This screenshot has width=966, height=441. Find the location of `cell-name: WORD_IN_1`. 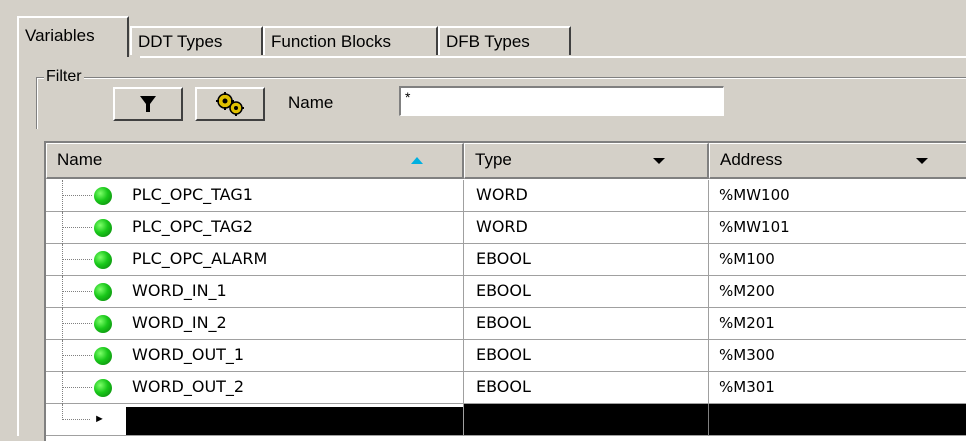

cell-name: WORD_IN_1 is located at coordinates (255, 292).